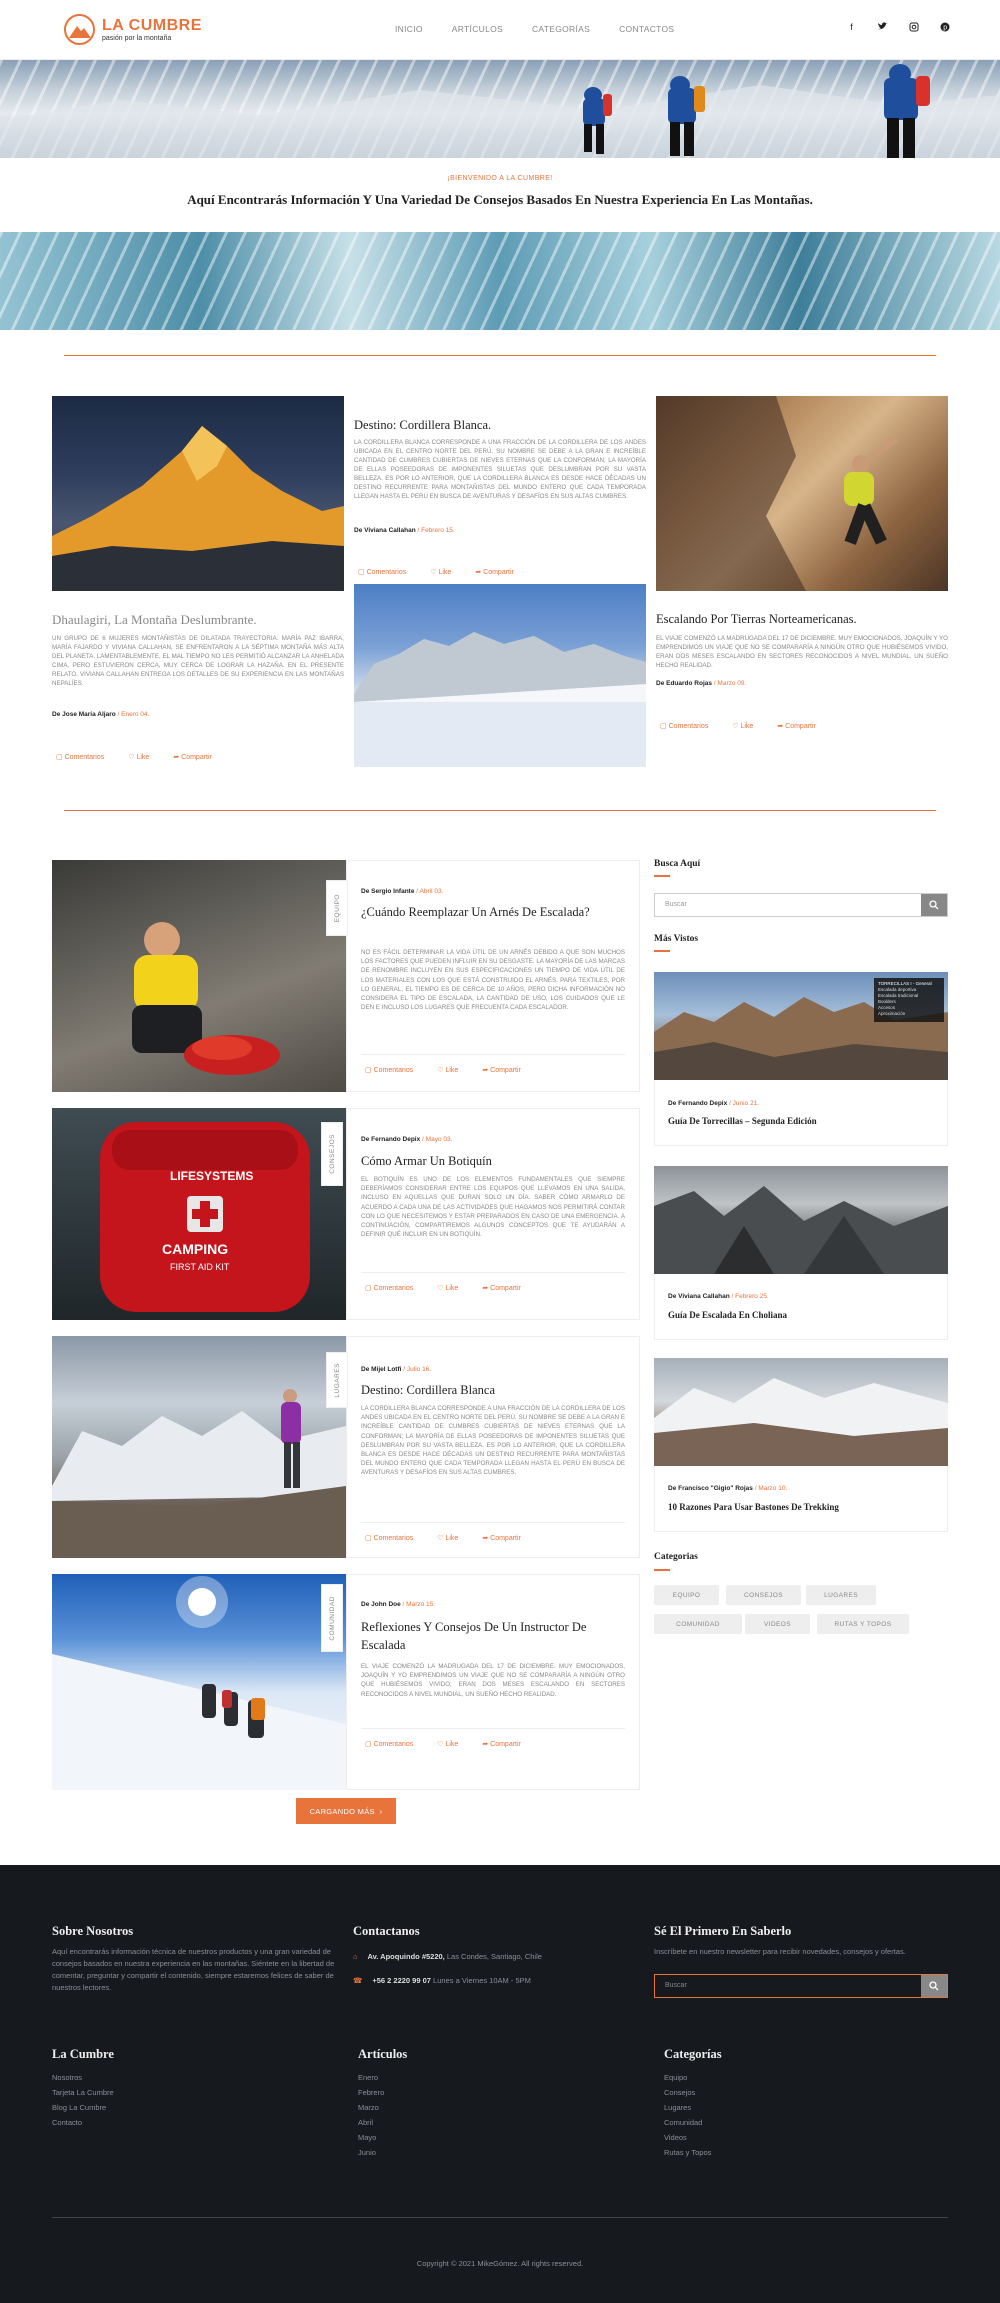 This screenshot has height=2303, width=1000. Describe the element at coordinates (801, 1220) in the screenshot. I see `popular-image-choliana` at that location.